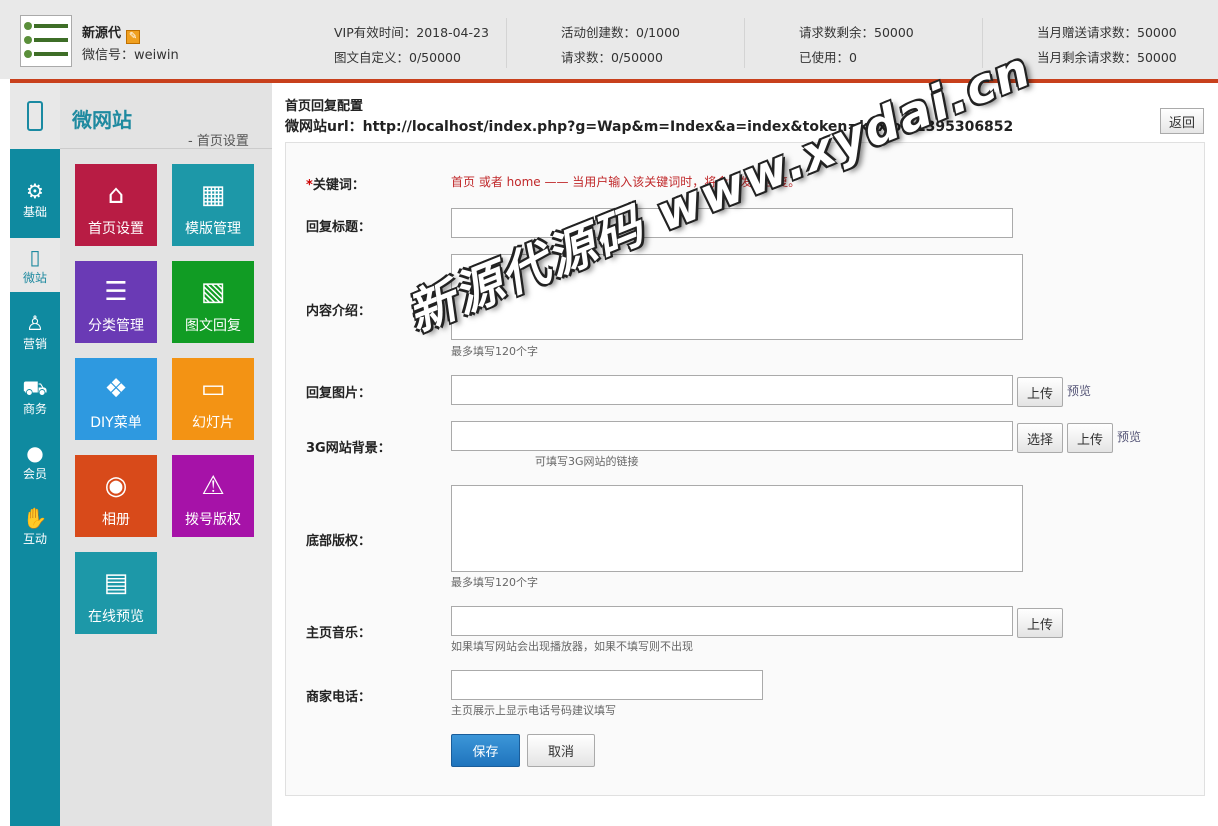  What do you see at coordinates (494, 351) in the screenshot?
I see `content-hint: 最多填写120个字` at bounding box center [494, 351].